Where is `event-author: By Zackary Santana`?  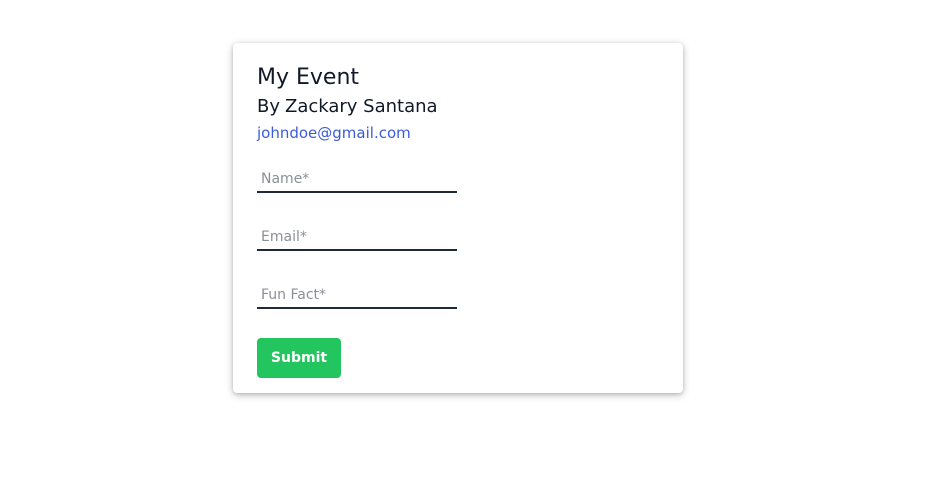
event-author: By Zackary Santana is located at coordinates (347, 107).